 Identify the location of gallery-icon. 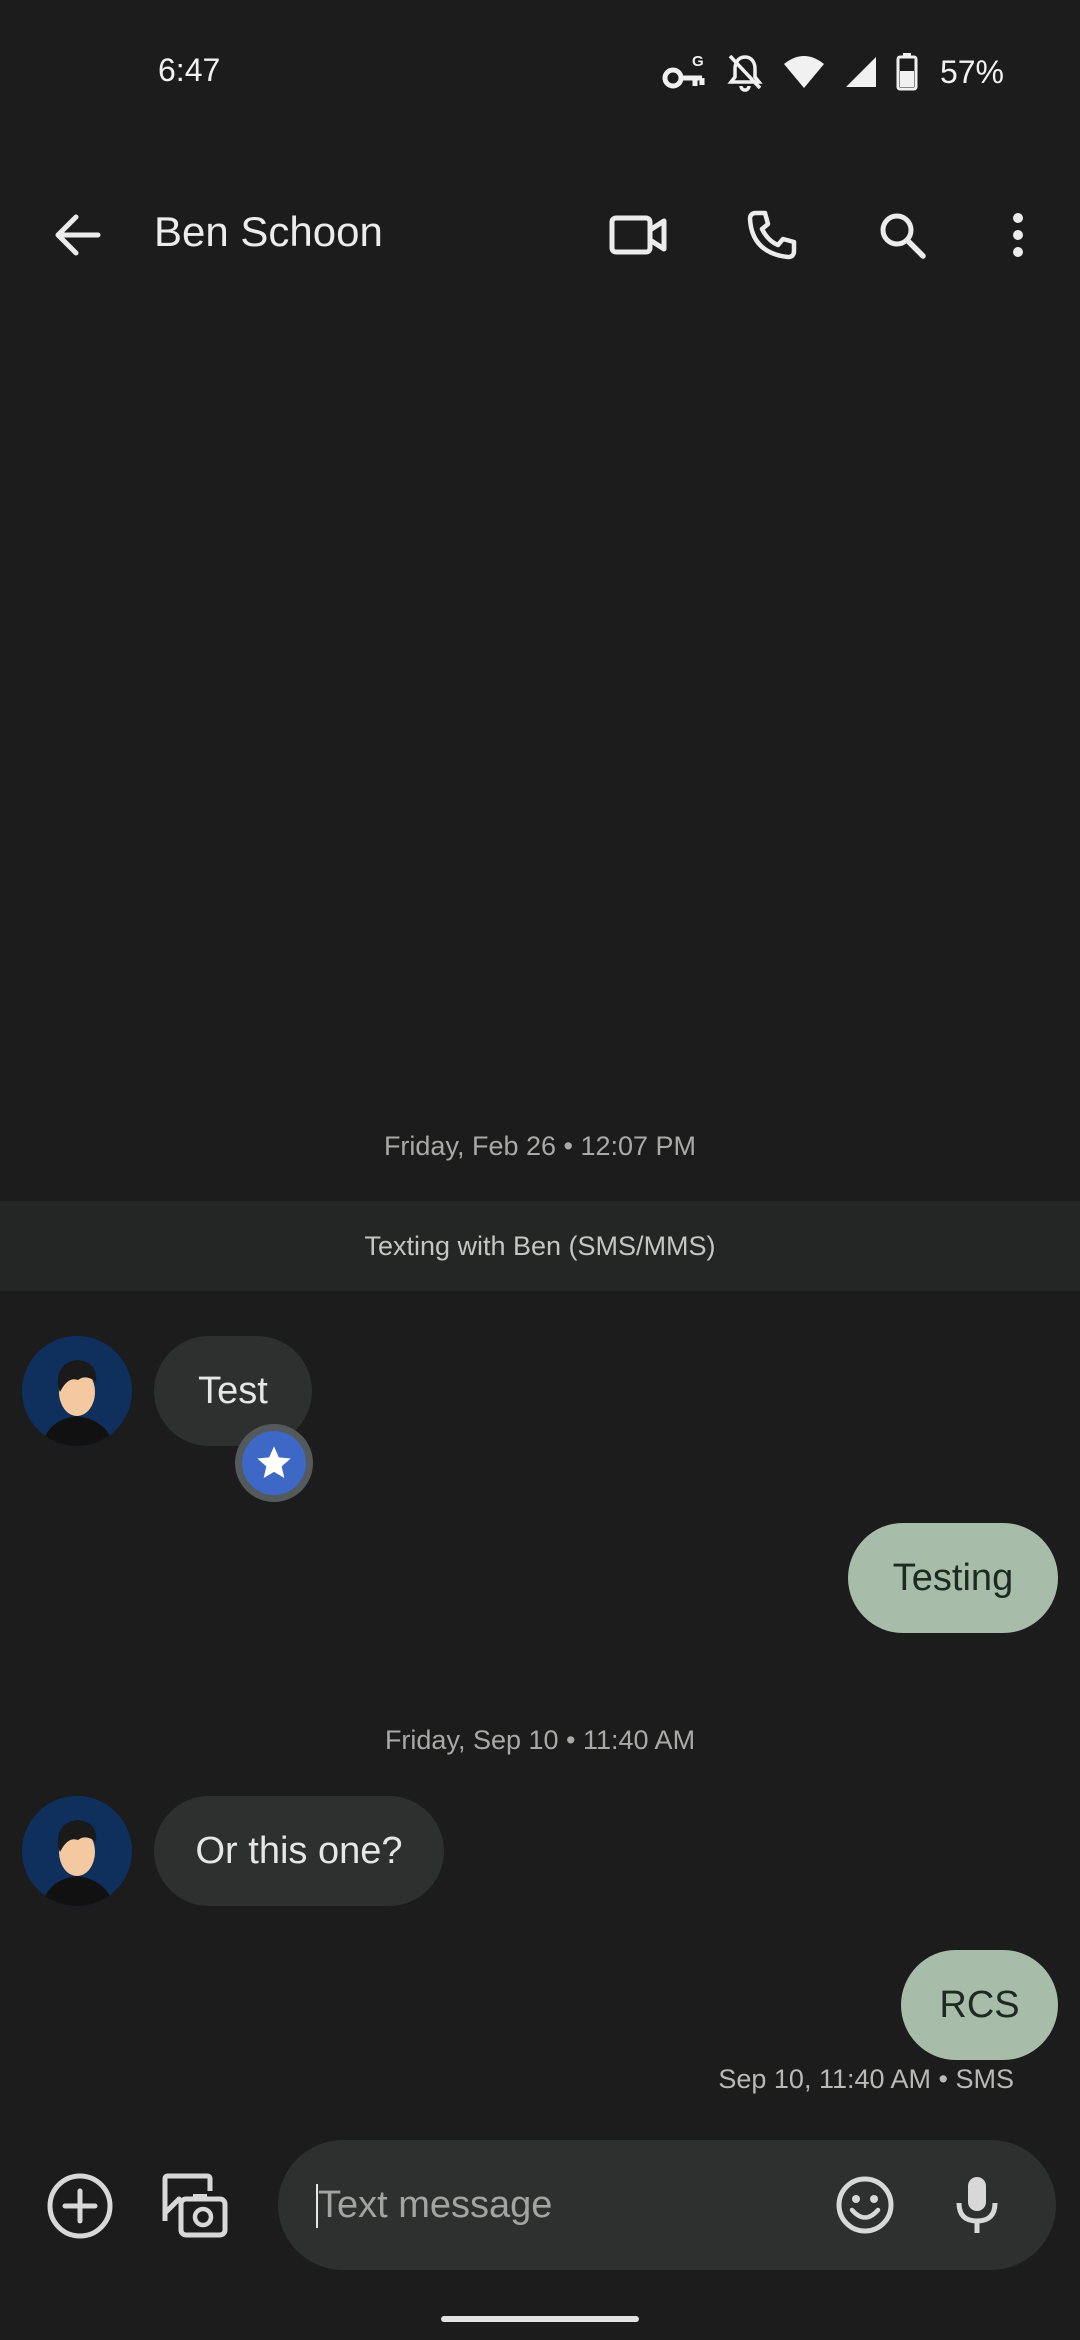
(195, 2205).